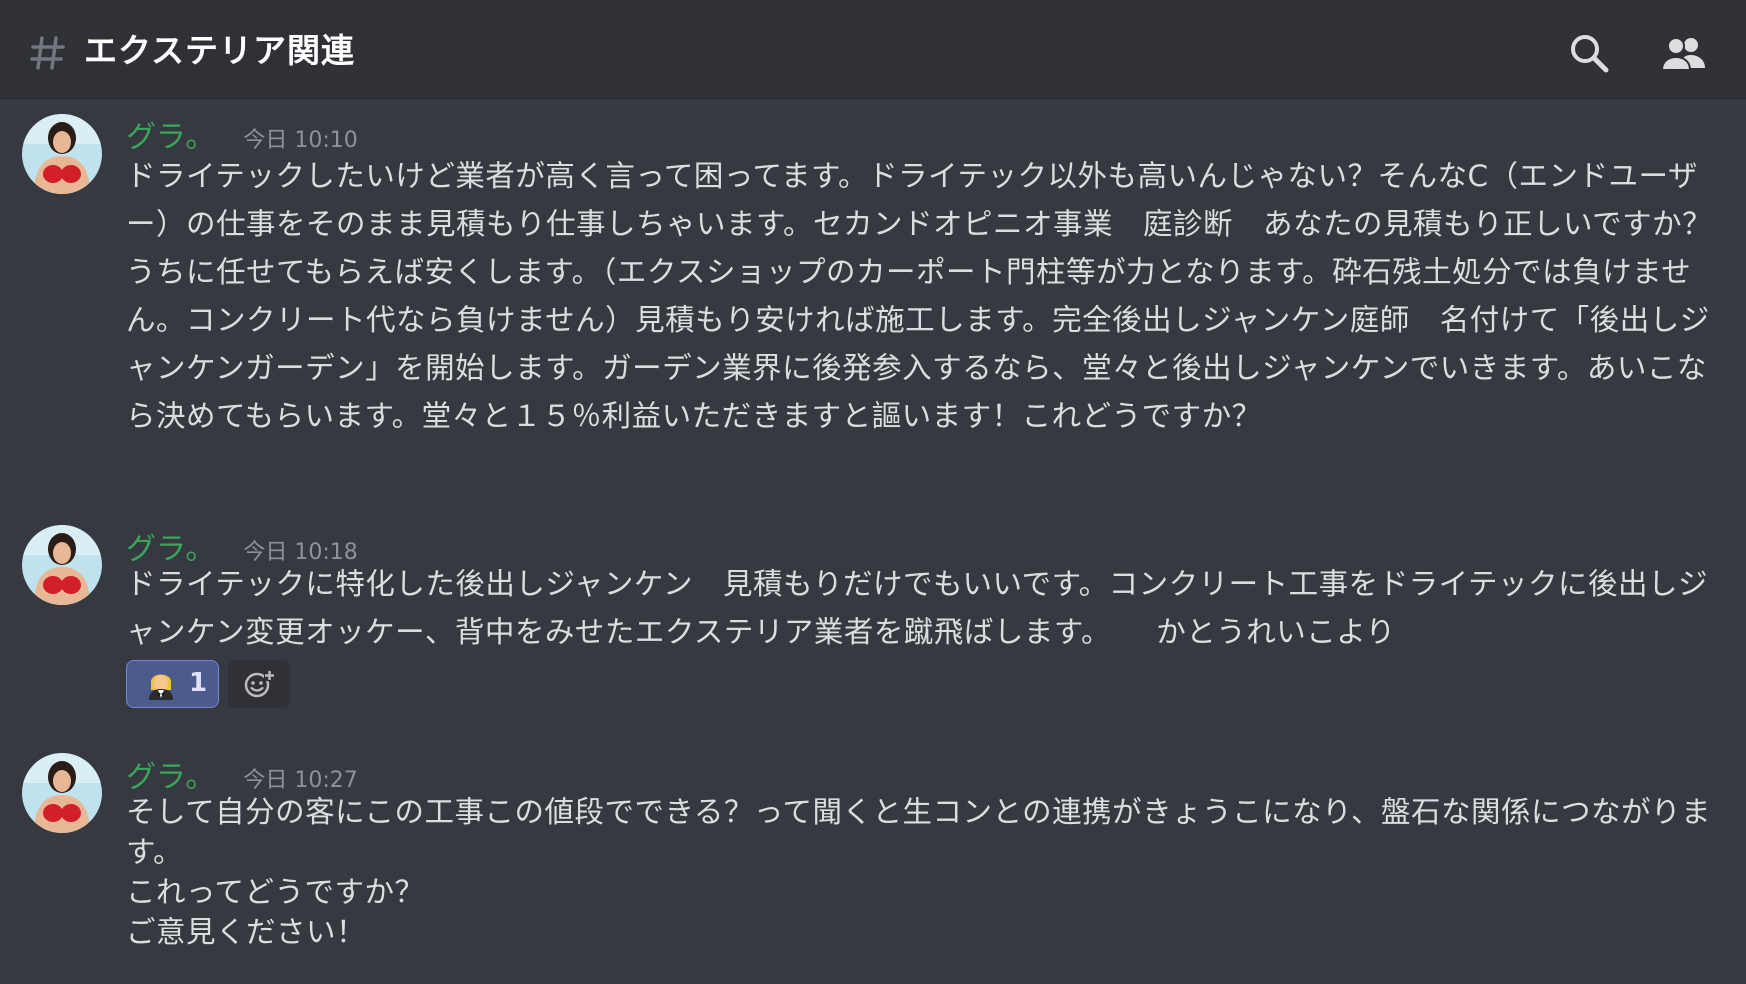 The image size is (1746, 984). What do you see at coordinates (198, 683) in the screenshot?
I see `reaction-count: 1` at bounding box center [198, 683].